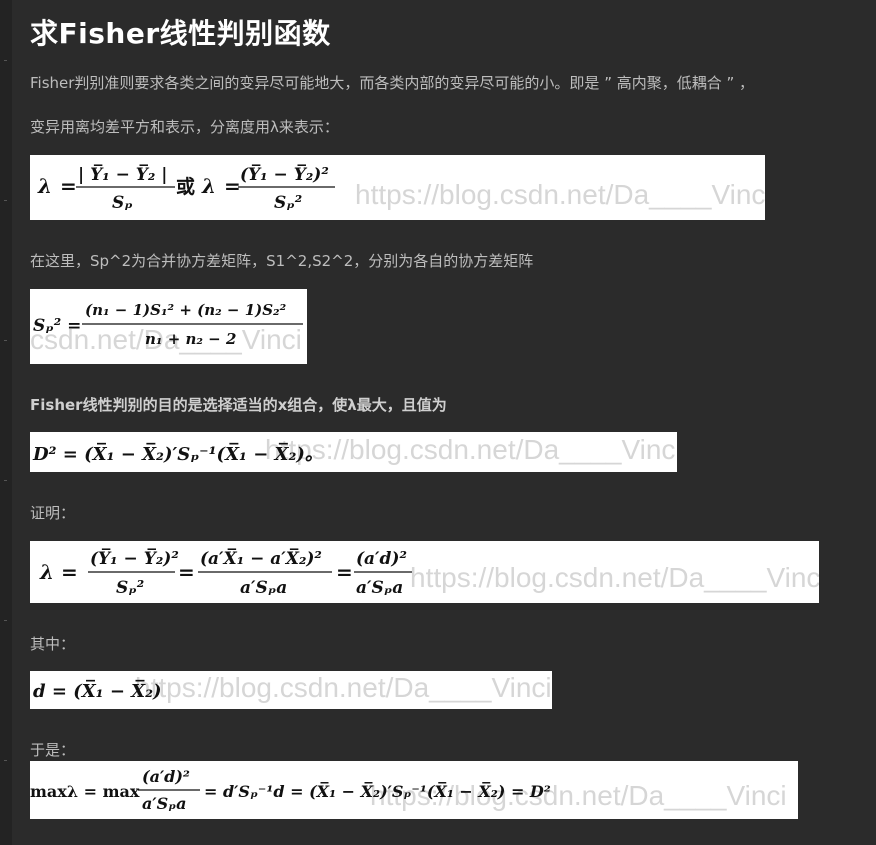  Describe the element at coordinates (122, 203) in the screenshot. I see `eq1-denominator-1: Sₚ` at that location.